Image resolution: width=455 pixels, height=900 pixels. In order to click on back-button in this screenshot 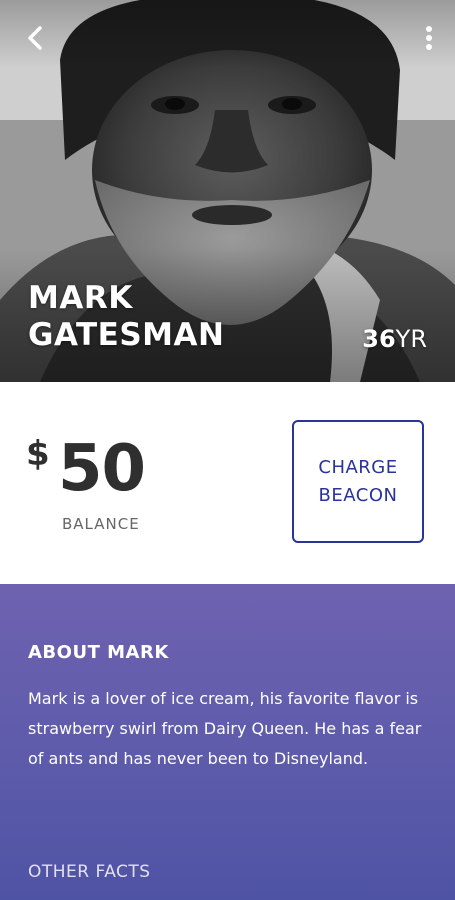, I will do `click(36, 38)`.